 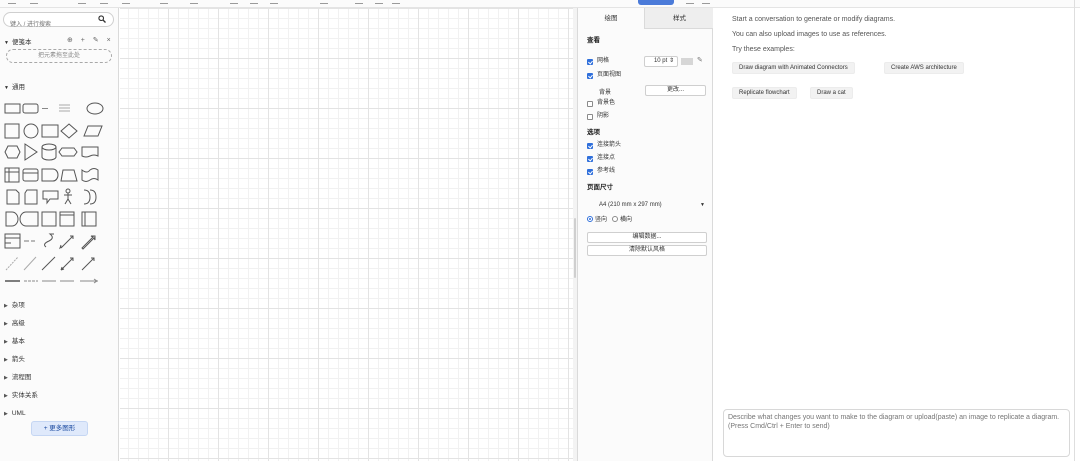 What do you see at coordinates (540, 4) in the screenshot?
I see `top-toolbar` at bounding box center [540, 4].